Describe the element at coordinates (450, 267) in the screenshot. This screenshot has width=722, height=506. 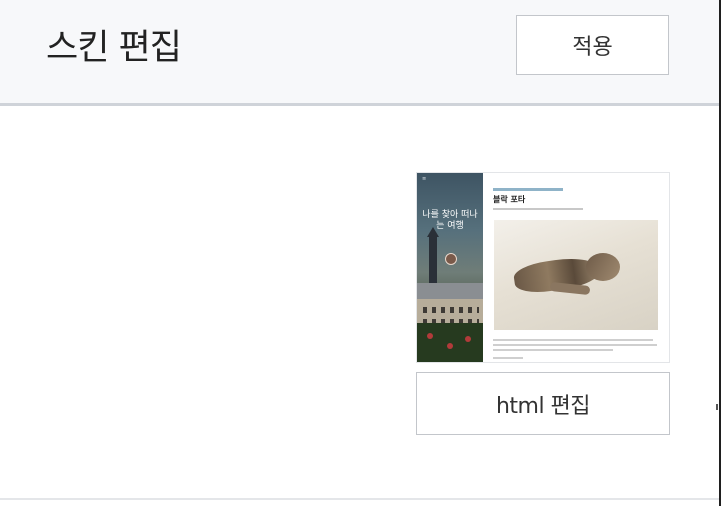
I see `preview-sidebar: ≡ 나를 찾아 떠나는 여행` at that location.